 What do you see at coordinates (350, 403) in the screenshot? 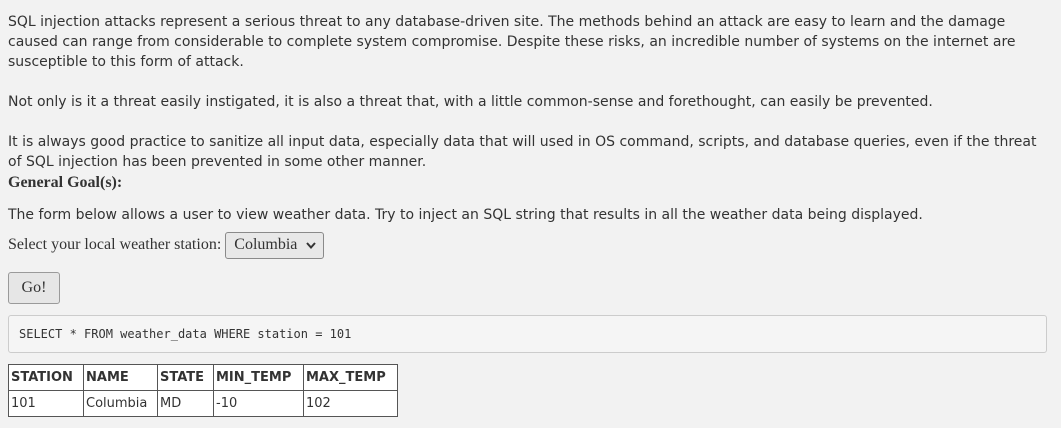
I see `cell-max-temp: 102` at bounding box center [350, 403].